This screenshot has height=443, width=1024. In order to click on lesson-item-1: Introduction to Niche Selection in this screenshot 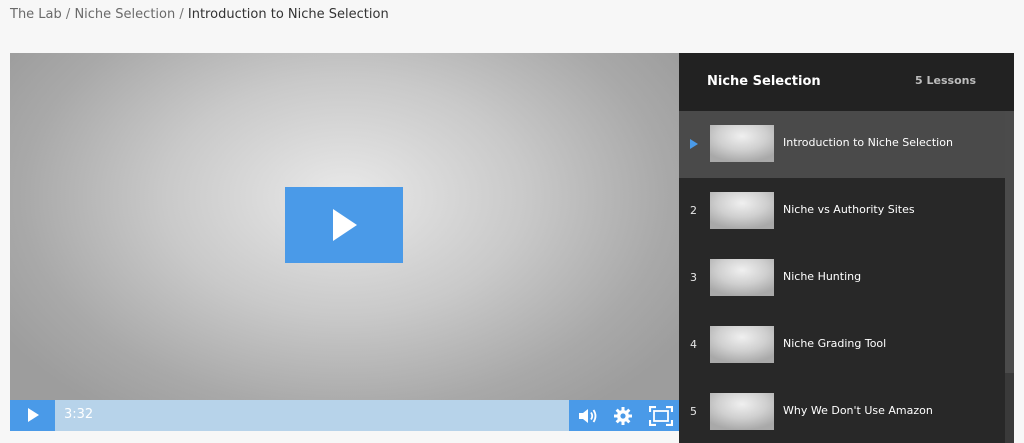, I will do `click(842, 144)`.